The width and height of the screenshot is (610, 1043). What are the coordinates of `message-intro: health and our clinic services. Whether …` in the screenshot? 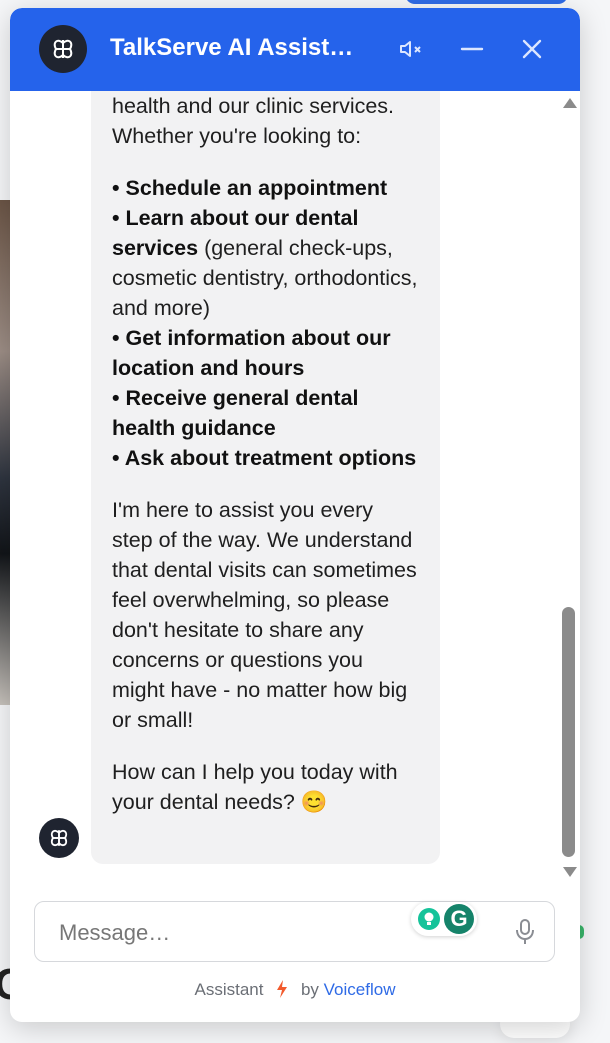 It's located at (253, 121).